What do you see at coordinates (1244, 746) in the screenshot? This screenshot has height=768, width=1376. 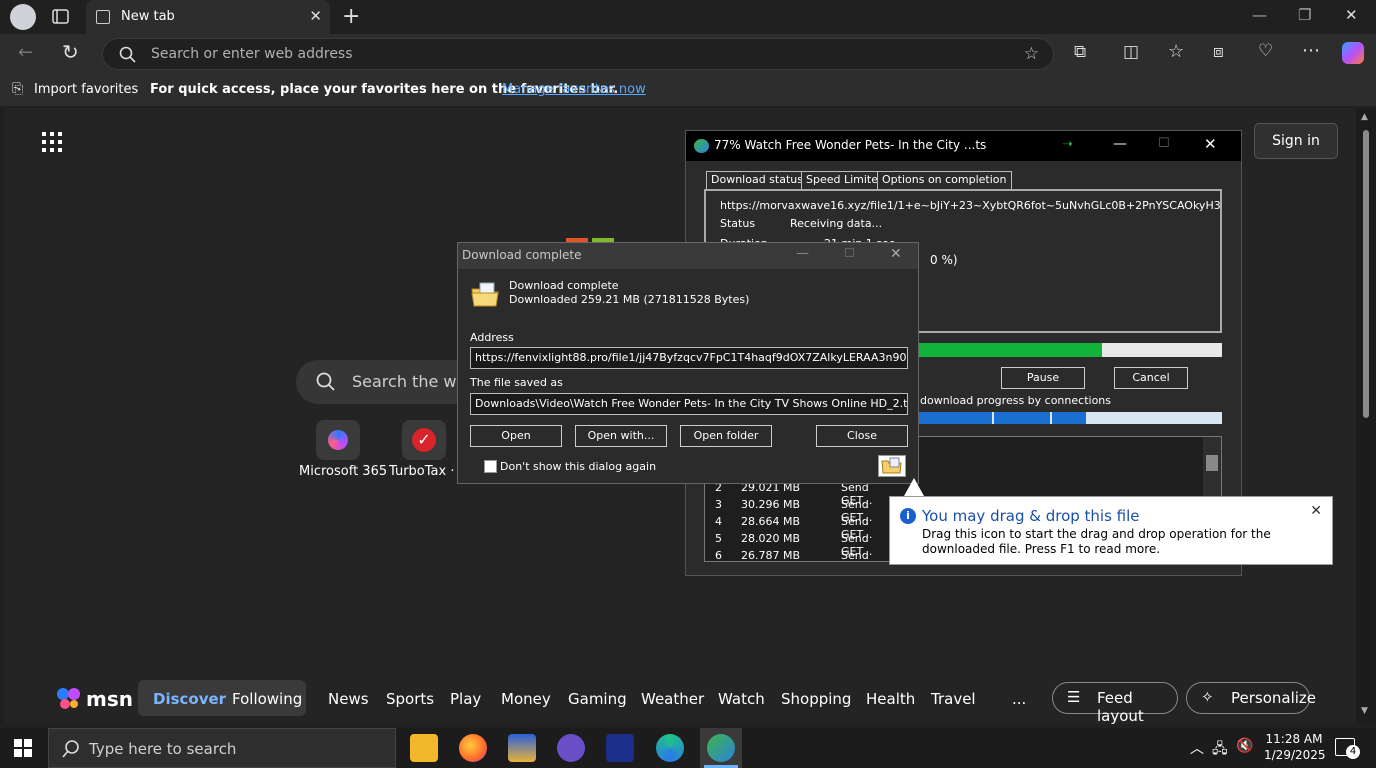 I see `volume-muted-icon: 🔇` at bounding box center [1244, 746].